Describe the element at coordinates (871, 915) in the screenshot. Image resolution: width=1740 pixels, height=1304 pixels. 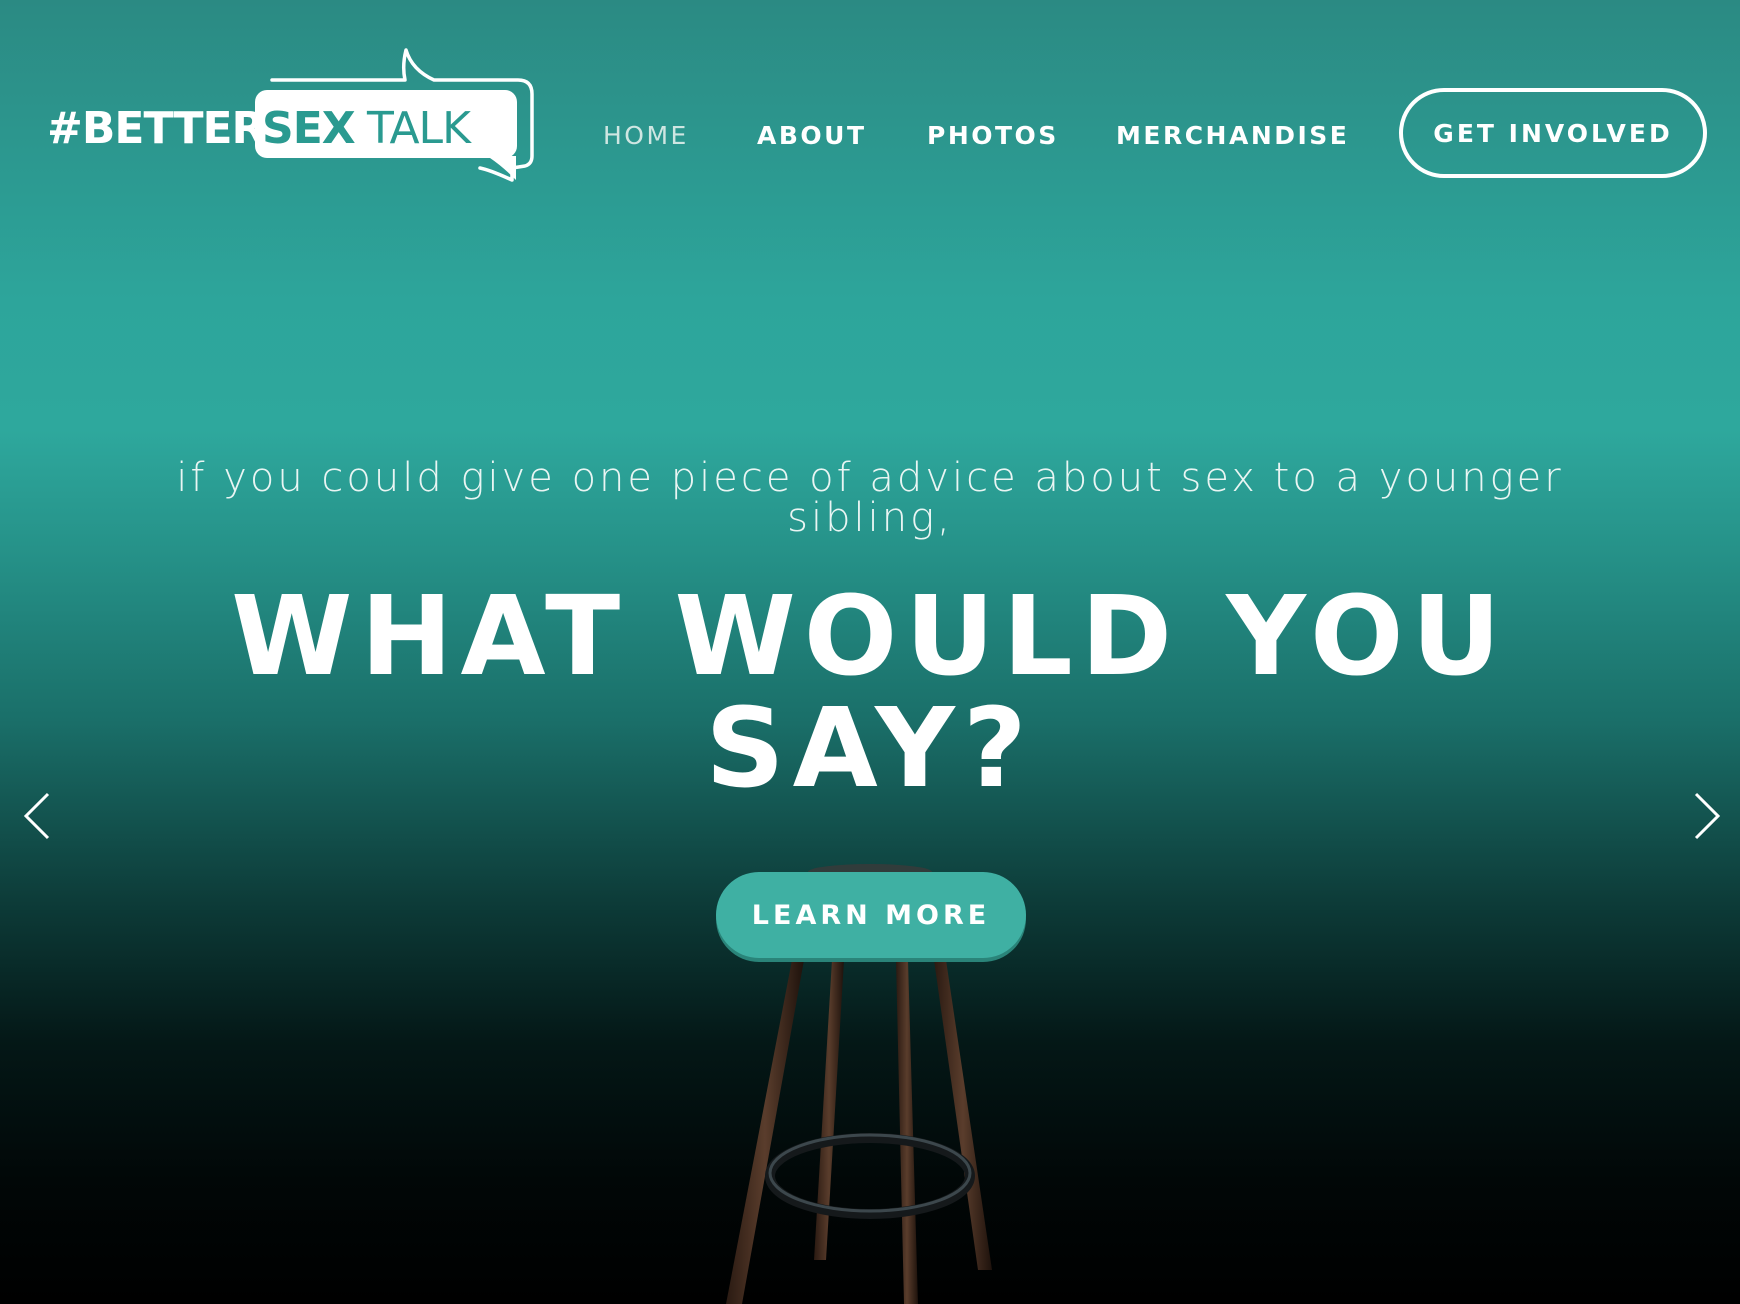
I see `learn-more-button: LEARN MORE` at that location.